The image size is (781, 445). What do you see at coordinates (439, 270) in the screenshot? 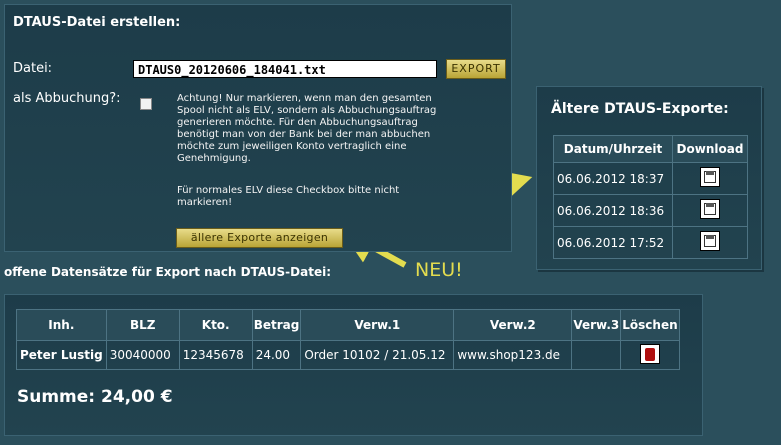
I see `neu-label: NEU!` at bounding box center [439, 270].